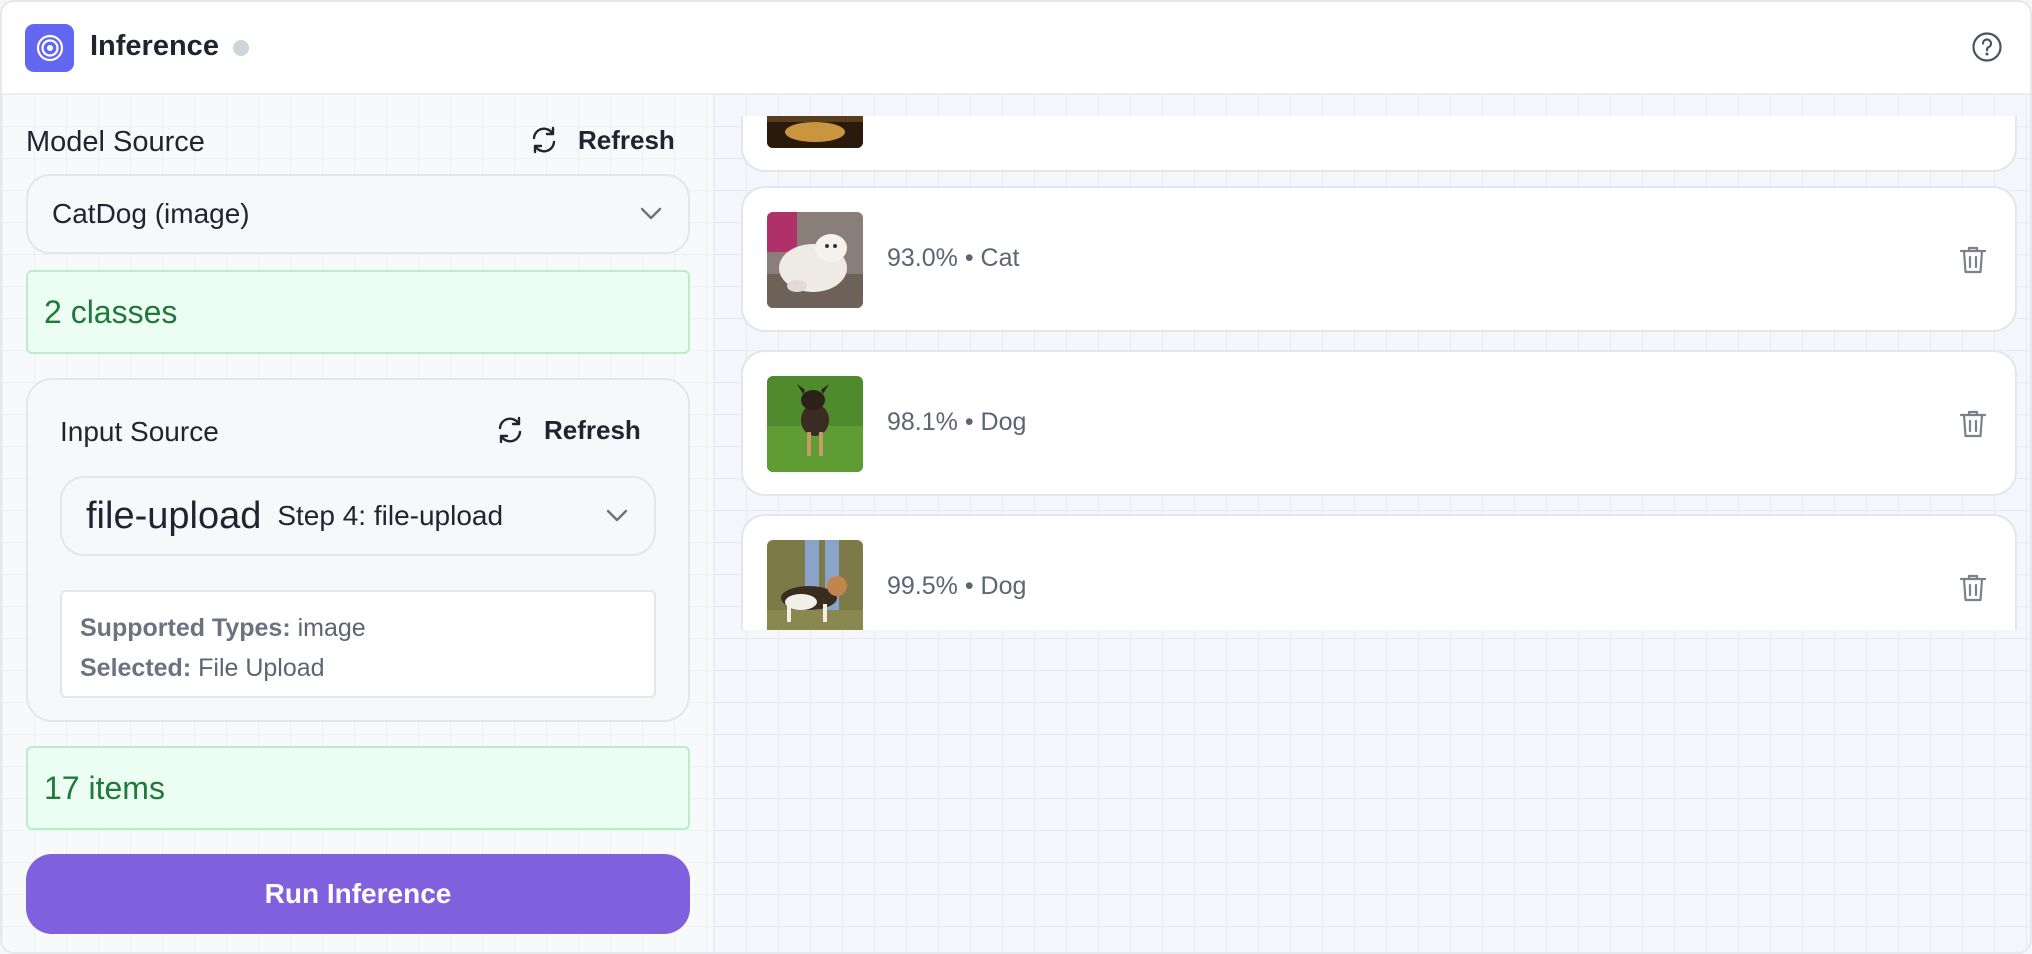 This screenshot has width=2032, height=954. Describe the element at coordinates (115, 142) in the screenshot. I see `model-source-label: Model Source` at that location.